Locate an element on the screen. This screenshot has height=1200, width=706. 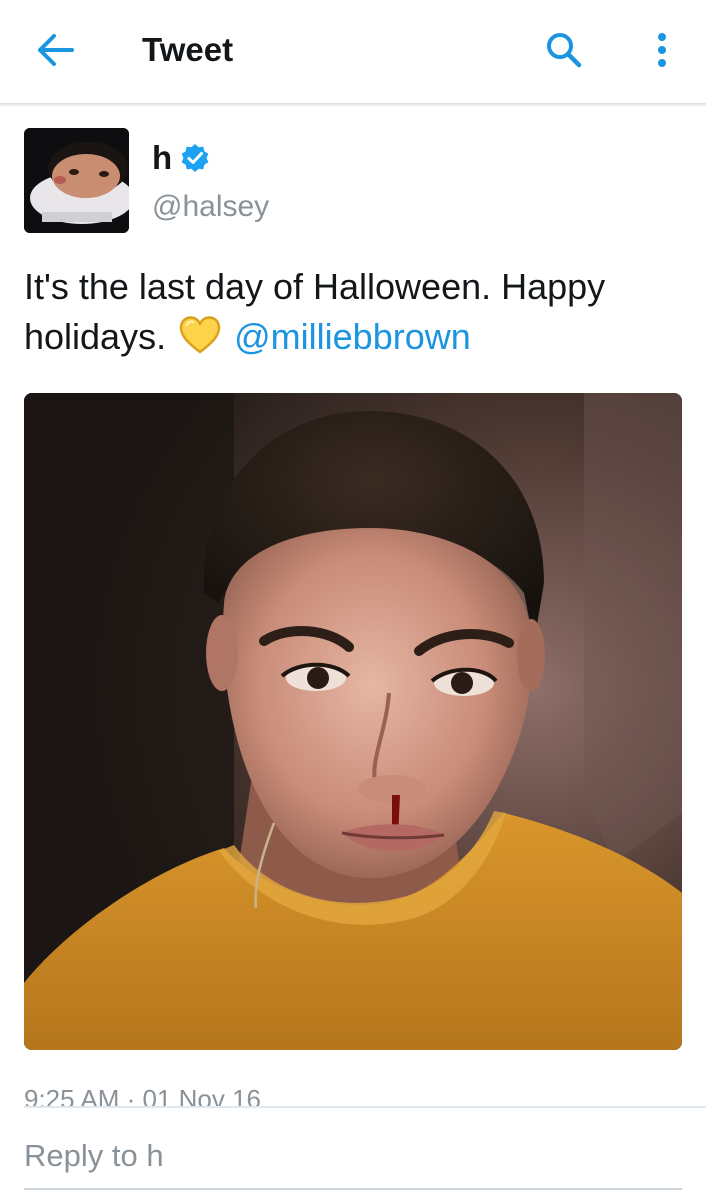
search-icon is located at coordinates (564, 50).